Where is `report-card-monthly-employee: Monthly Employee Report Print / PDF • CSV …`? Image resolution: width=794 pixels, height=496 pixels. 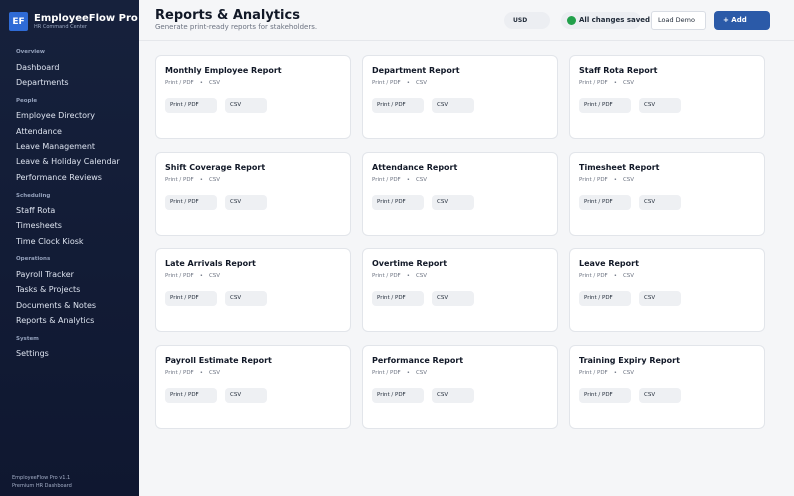 report-card-monthly-employee: Monthly Employee Report Print / PDF • CSV … is located at coordinates (253, 97).